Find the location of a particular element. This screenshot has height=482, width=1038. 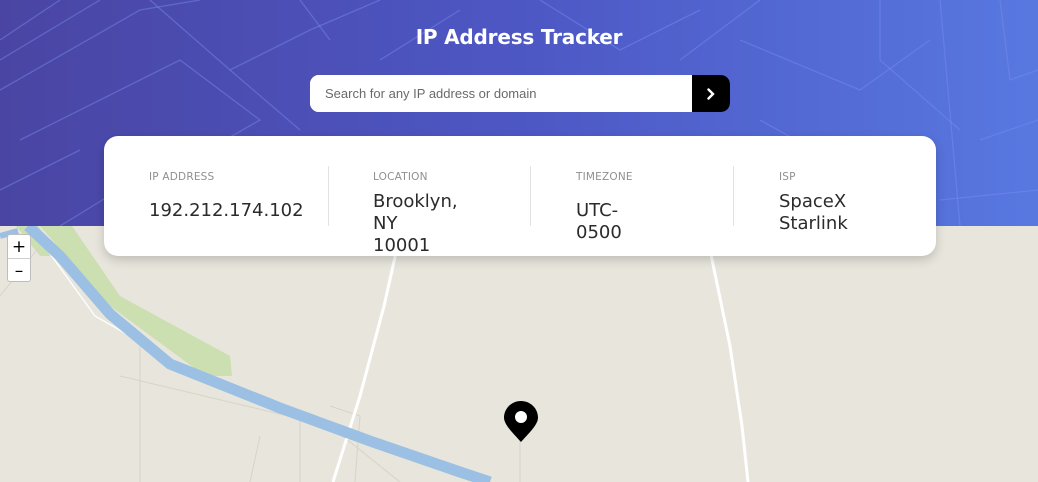

search-input is located at coordinates (501, 93).